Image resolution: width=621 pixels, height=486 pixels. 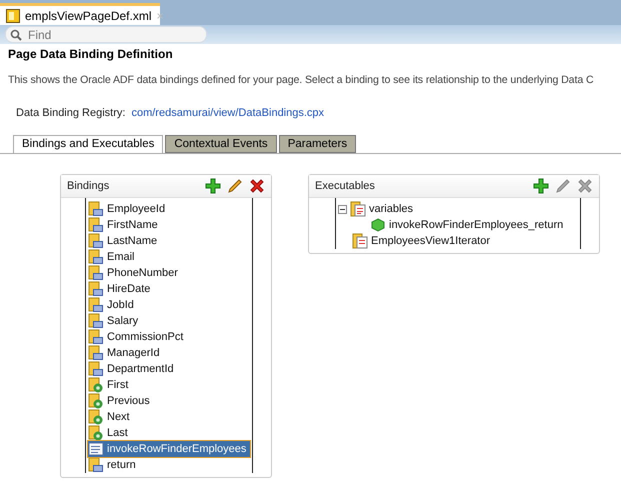 I want to click on description-text: This shows the Oracle ADF data bindings defined for your page. Select a binding to see its relationship to the underlying Data C, so click(x=301, y=80).